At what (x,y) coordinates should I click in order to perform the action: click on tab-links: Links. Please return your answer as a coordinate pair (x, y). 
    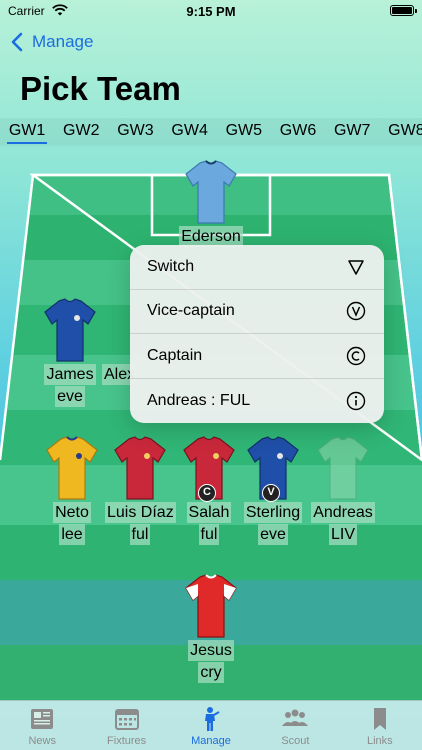
    Looking at the image, I should click on (380, 725).